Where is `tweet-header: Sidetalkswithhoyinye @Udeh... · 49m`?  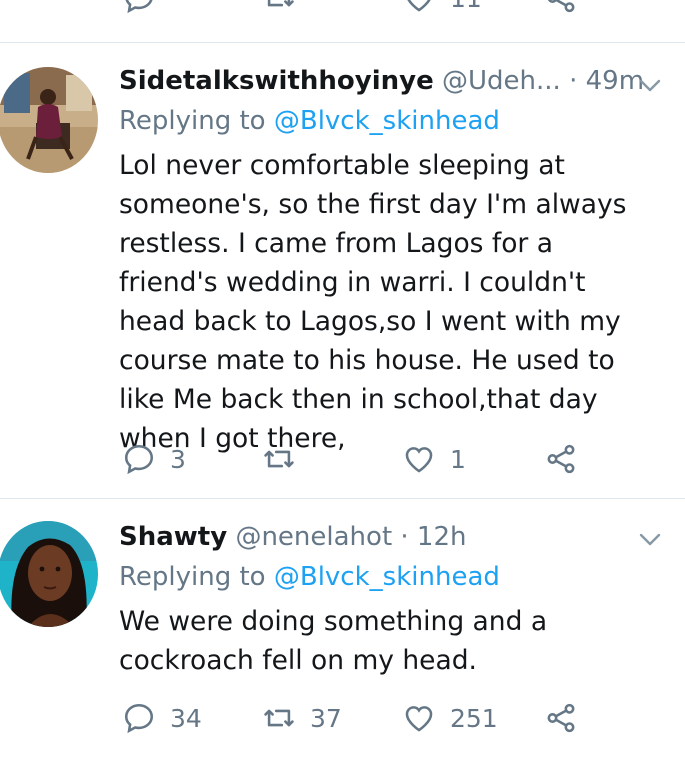 tweet-header: Sidetalkswithhoyinye @Udeh... · 49m is located at coordinates (402, 81).